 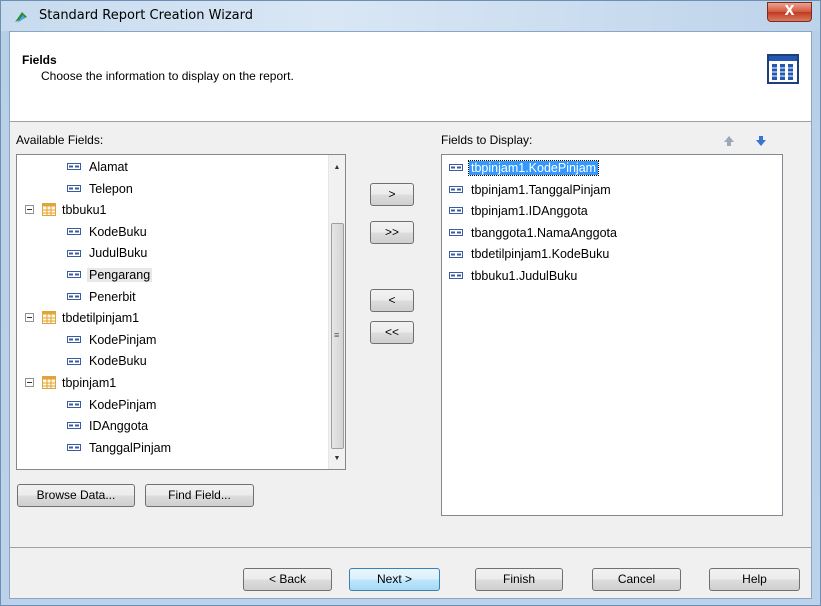 What do you see at coordinates (39, 60) in the screenshot?
I see `page-title: Fields` at bounding box center [39, 60].